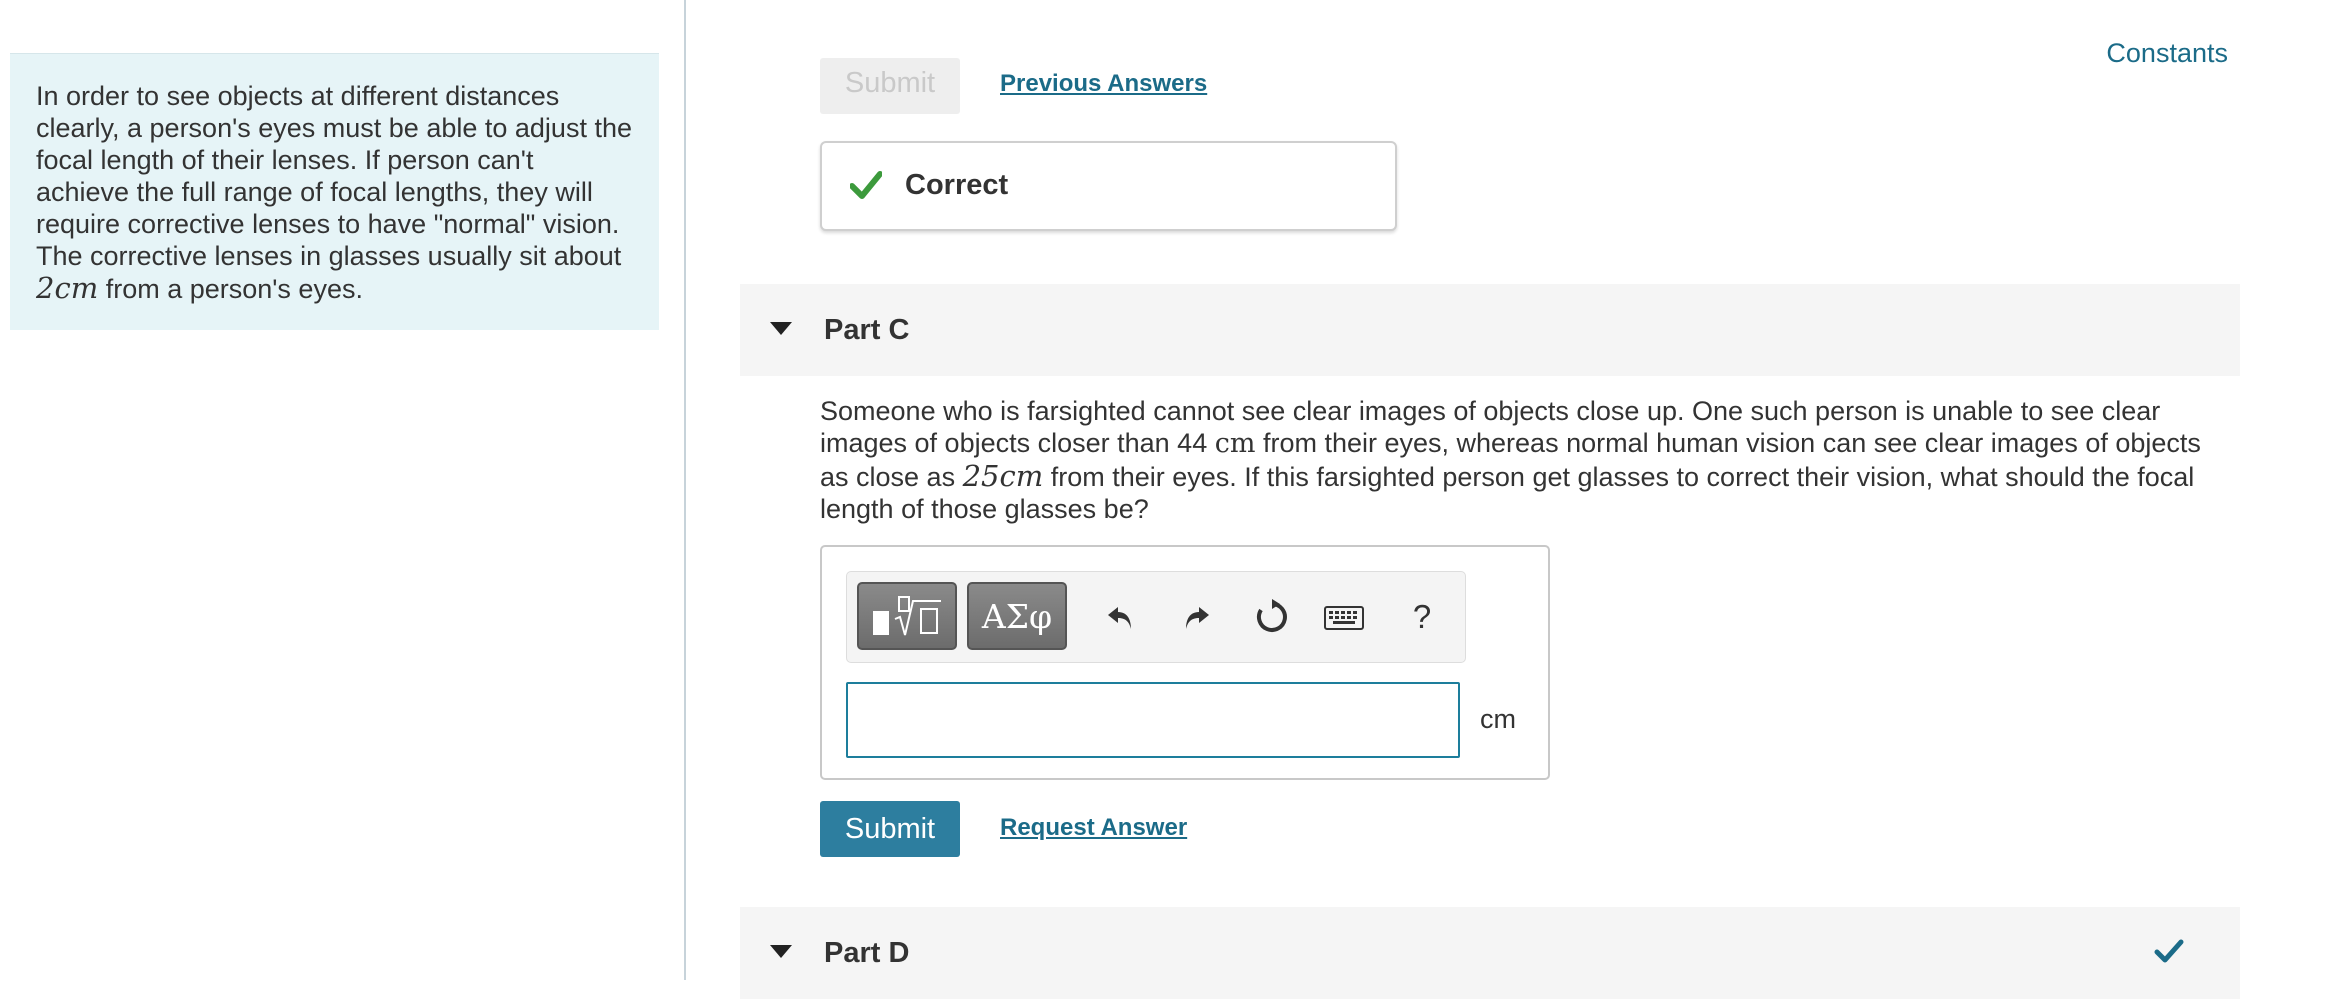 The width and height of the screenshot is (2334, 999). What do you see at coordinates (890, 829) in the screenshot?
I see `submit-button: Submit` at bounding box center [890, 829].